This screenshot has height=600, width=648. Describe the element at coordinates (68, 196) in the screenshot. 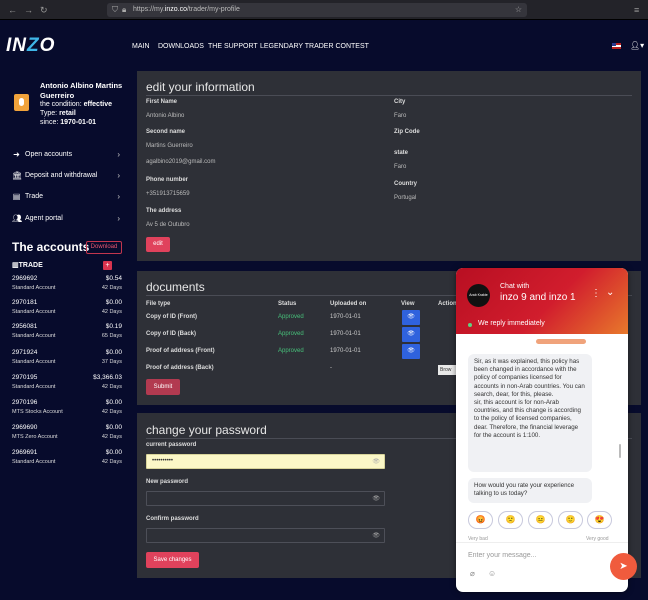

I see `sidebar-item-trade: ▤ Trade ›` at that location.